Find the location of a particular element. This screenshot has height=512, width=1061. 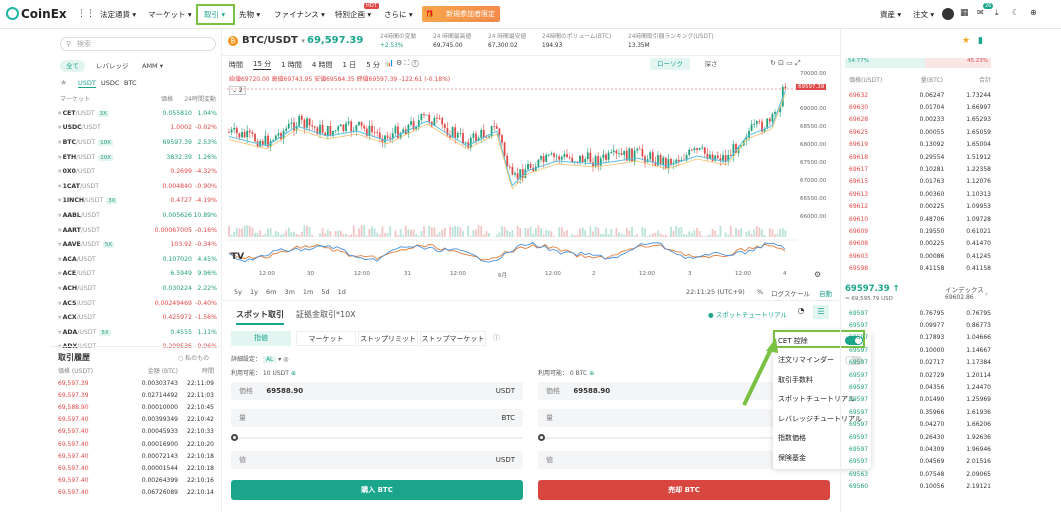

type-market: マーケット is located at coordinates (326, 338).